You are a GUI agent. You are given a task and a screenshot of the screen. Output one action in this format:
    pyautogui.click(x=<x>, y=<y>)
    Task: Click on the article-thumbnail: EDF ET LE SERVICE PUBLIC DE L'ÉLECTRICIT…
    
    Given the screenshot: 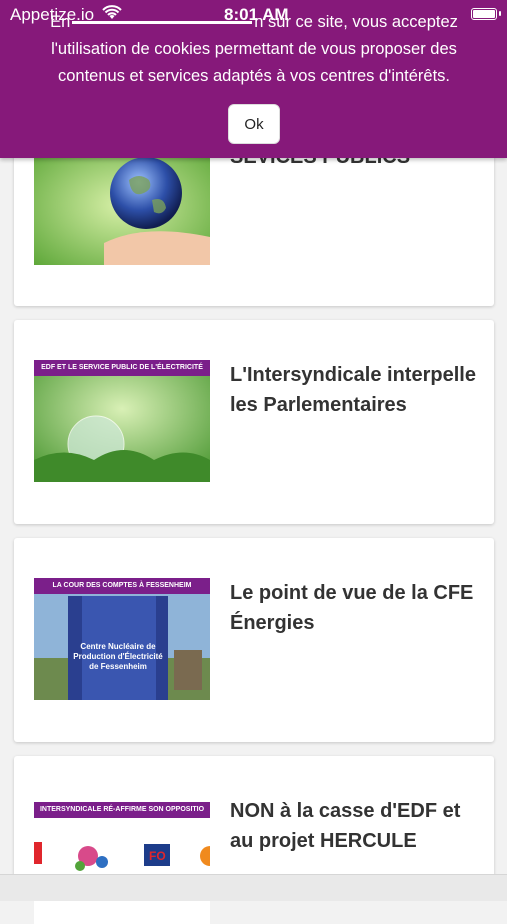 What is the action you would take?
    pyautogui.click(x=122, y=421)
    